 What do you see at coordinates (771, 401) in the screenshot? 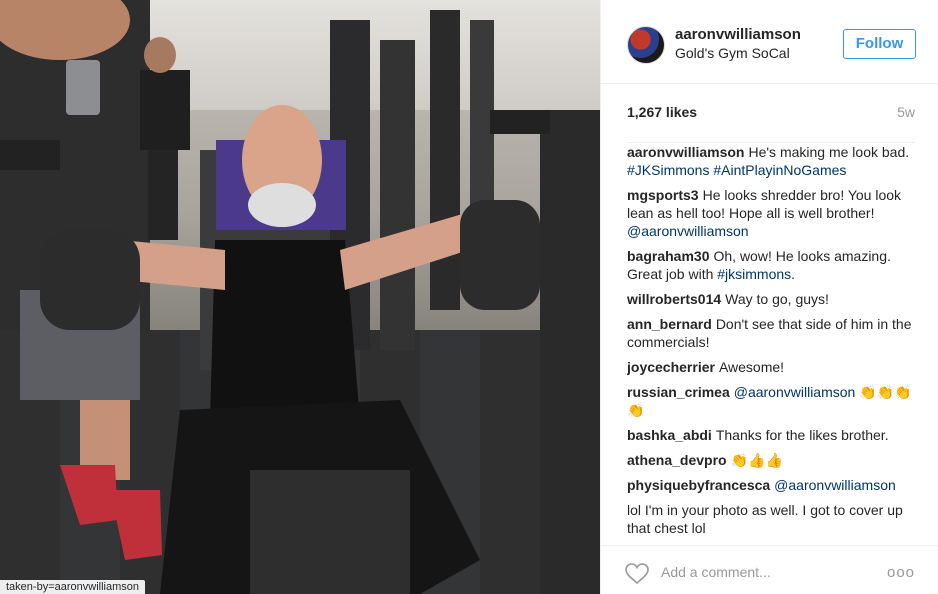
I see `comment-item: russian_crimea @aaronvwilliamson 👏👏👏👏` at bounding box center [771, 401].